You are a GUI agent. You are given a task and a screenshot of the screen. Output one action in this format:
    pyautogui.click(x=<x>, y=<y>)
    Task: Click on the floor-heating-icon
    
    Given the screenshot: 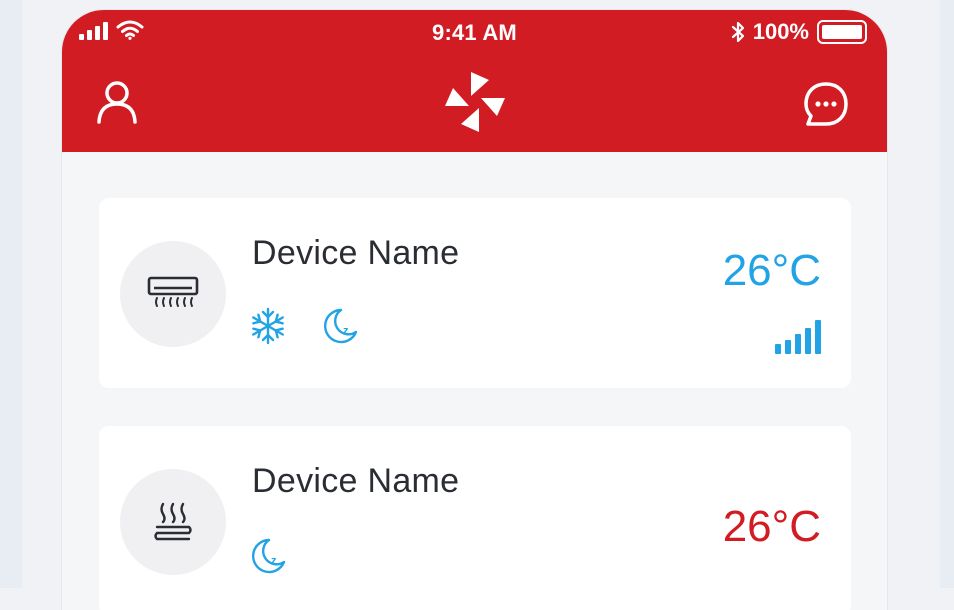 What is the action you would take?
    pyautogui.click(x=173, y=522)
    